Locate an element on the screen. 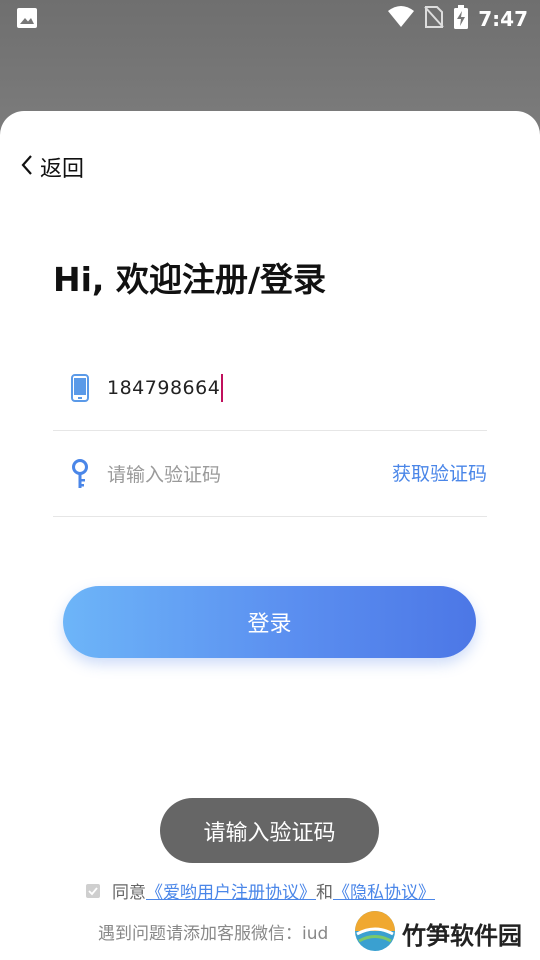 The height and width of the screenshot is (960, 540). no-sim-icon is located at coordinates (434, 19).